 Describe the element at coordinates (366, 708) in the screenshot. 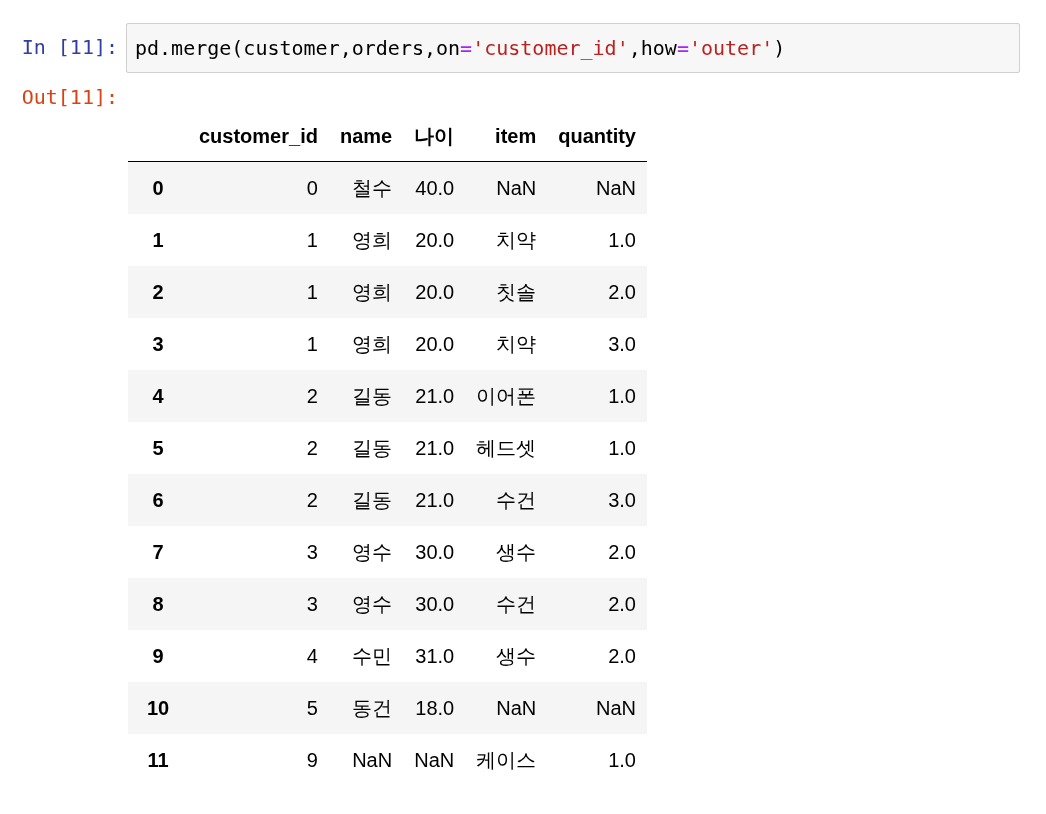

I see `table-cell: 동건` at that location.